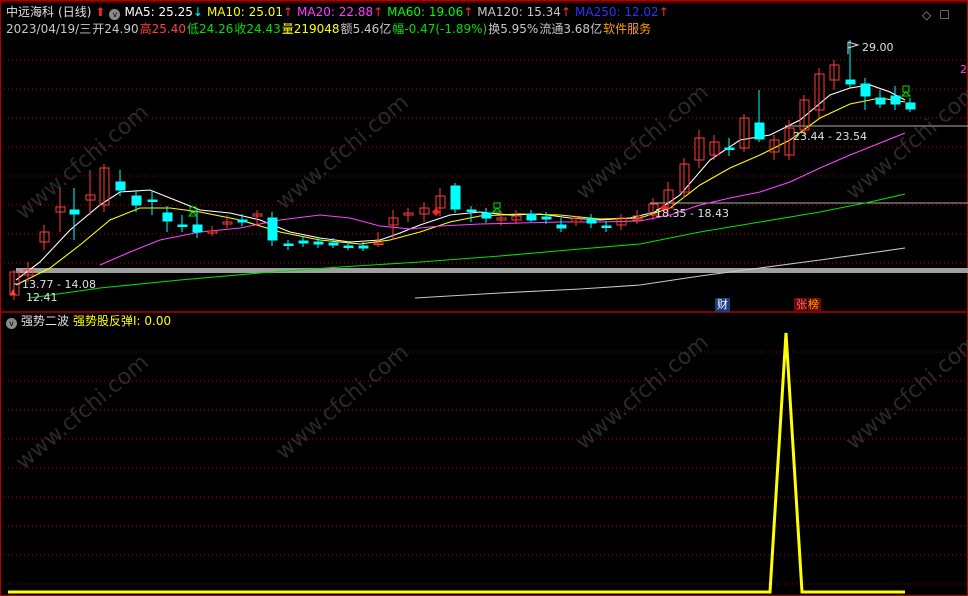 The width and height of the screenshot is (968, 596). What do you see at coordinates (121, 29) in the screenshot?
I see `open-value: 24.90` at bounding box center [121, 29].